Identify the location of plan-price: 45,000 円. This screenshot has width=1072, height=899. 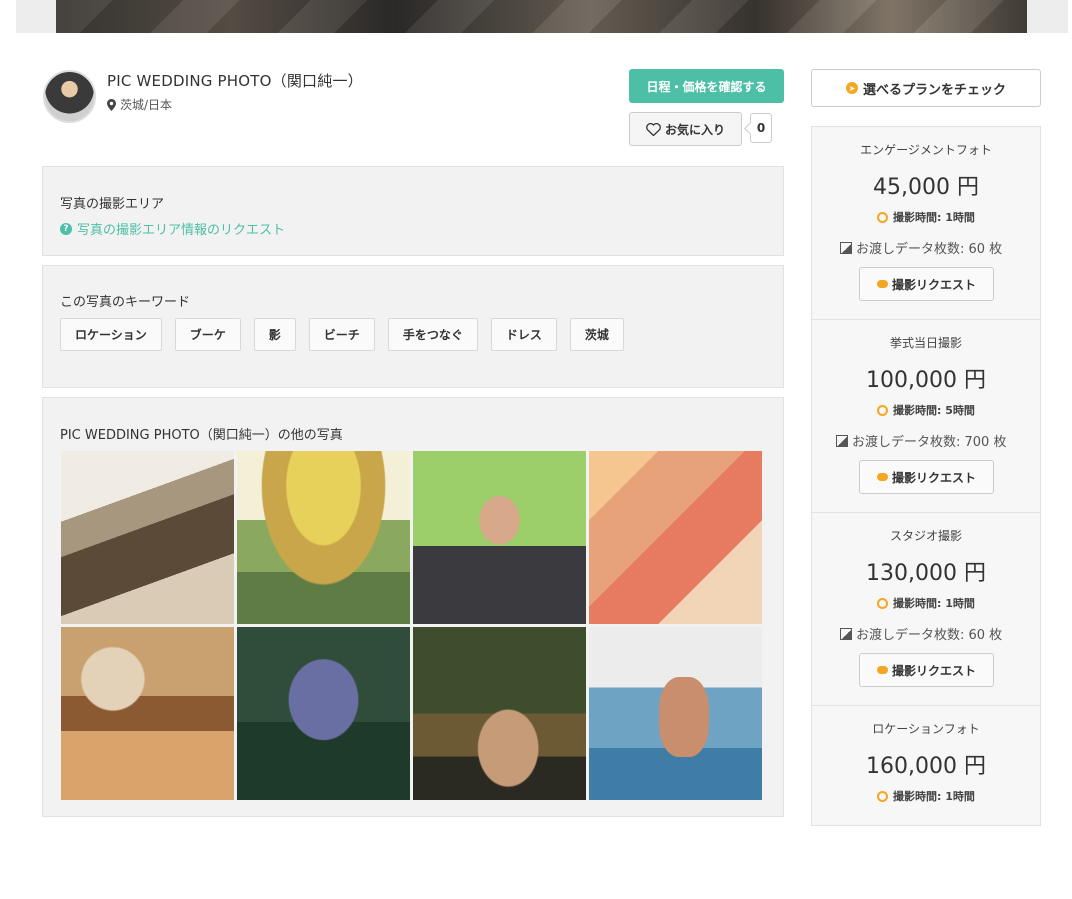
(926, 187).